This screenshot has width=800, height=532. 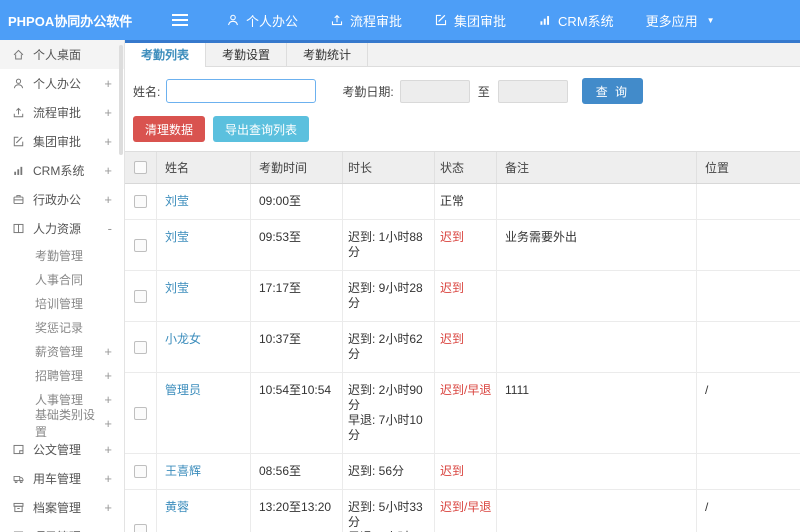 What do you see at coordinates (66, 20) in the screenshot?
I see `app-logo: PHPOA协同办公软件` at bounding box center [66, 20].